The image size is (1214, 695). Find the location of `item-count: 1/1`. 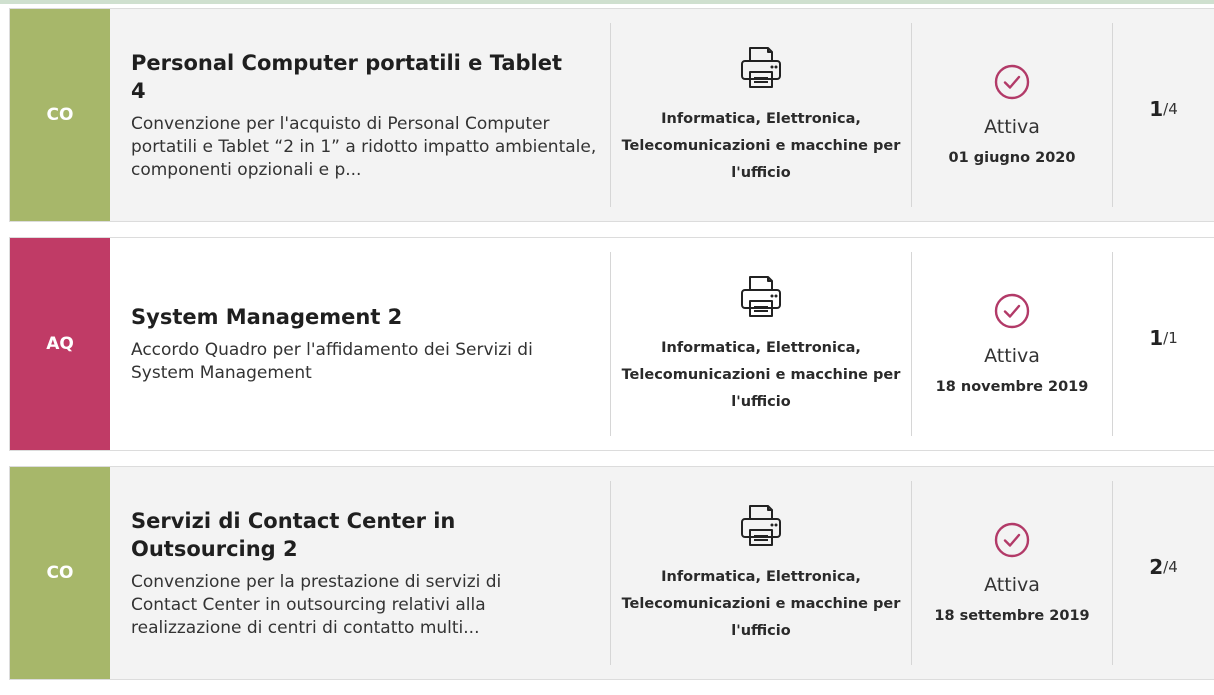

item-count: 1/1 is located at coordinates (1163, 344).